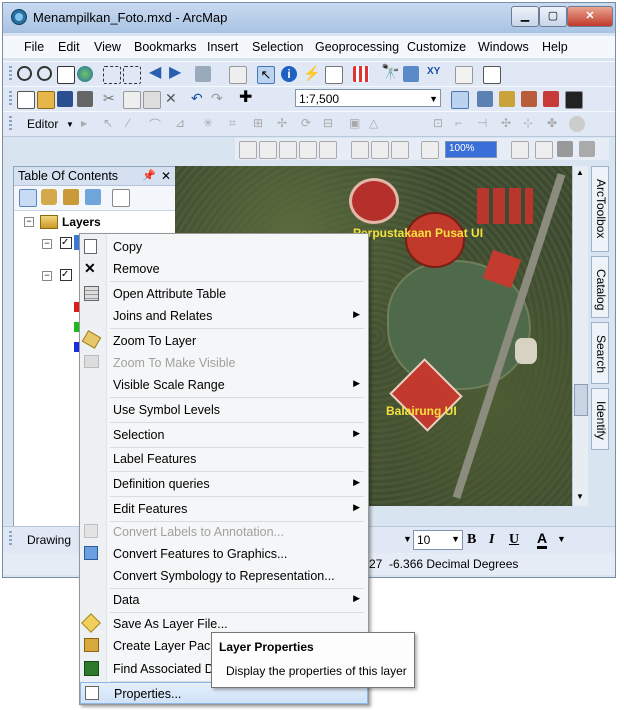  What do you see at coordinates (411, 74) in the screenshot?
I see `go-to-xy-icon` at bounding box center [411, 74].